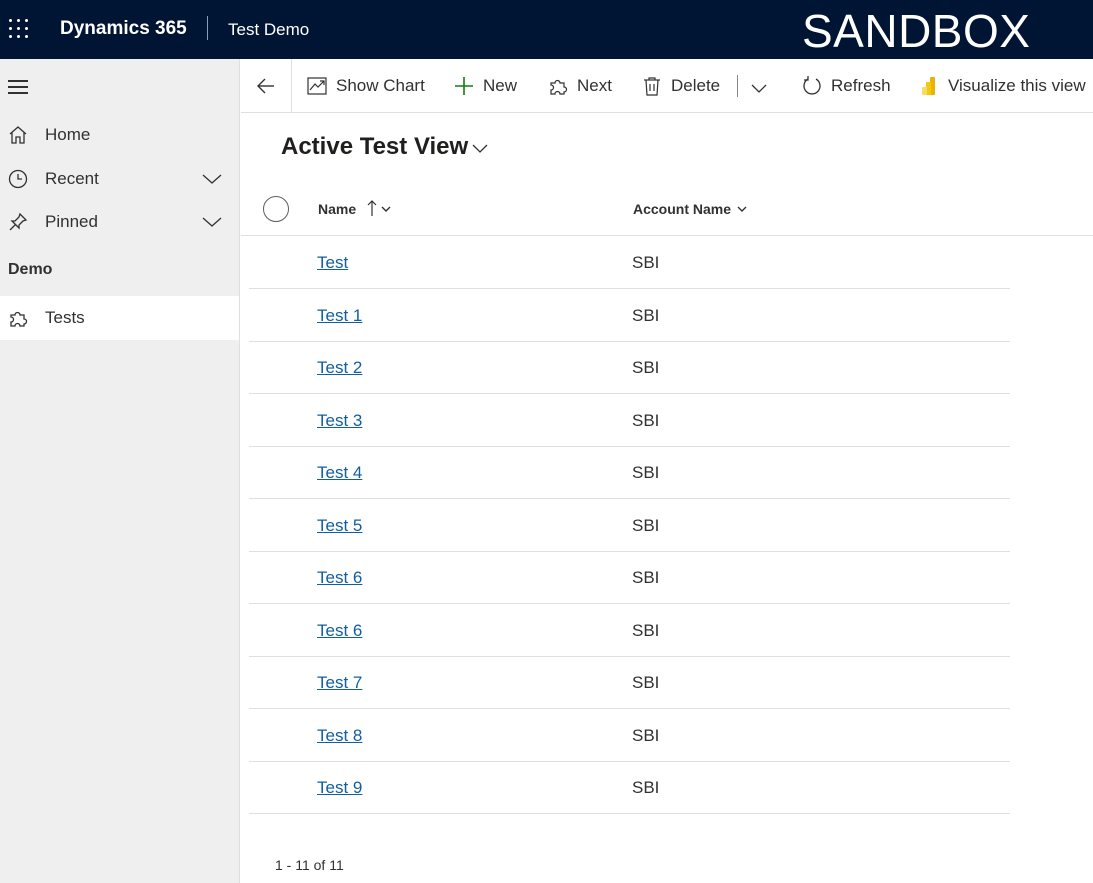  What do you see at coordinates (629, 367) in the screenshot?
I see `table-row: Test 2 SBI` at bounding box center [629, 367].